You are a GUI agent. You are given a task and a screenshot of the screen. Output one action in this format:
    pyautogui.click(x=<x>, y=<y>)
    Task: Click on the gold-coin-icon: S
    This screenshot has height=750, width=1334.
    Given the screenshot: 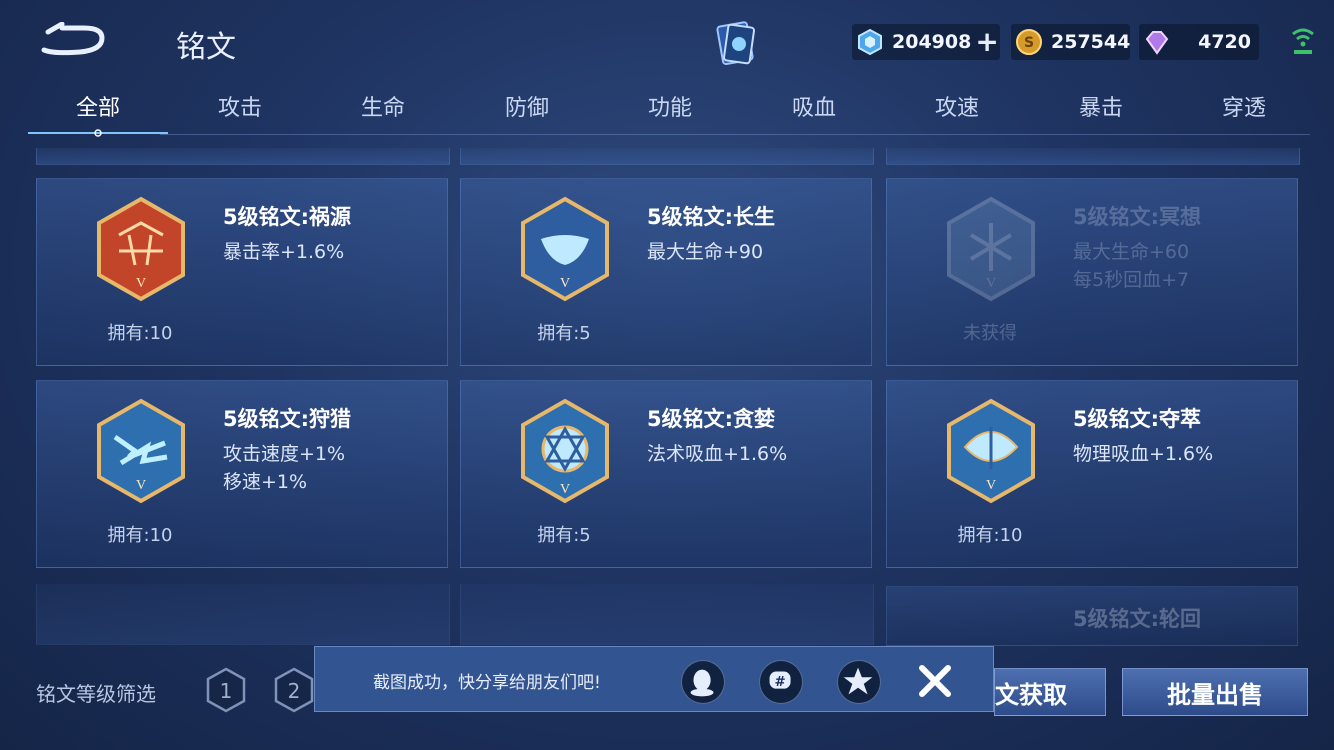 What is the action you would take?
    pyautogui.click(x=1029, y=42)
    